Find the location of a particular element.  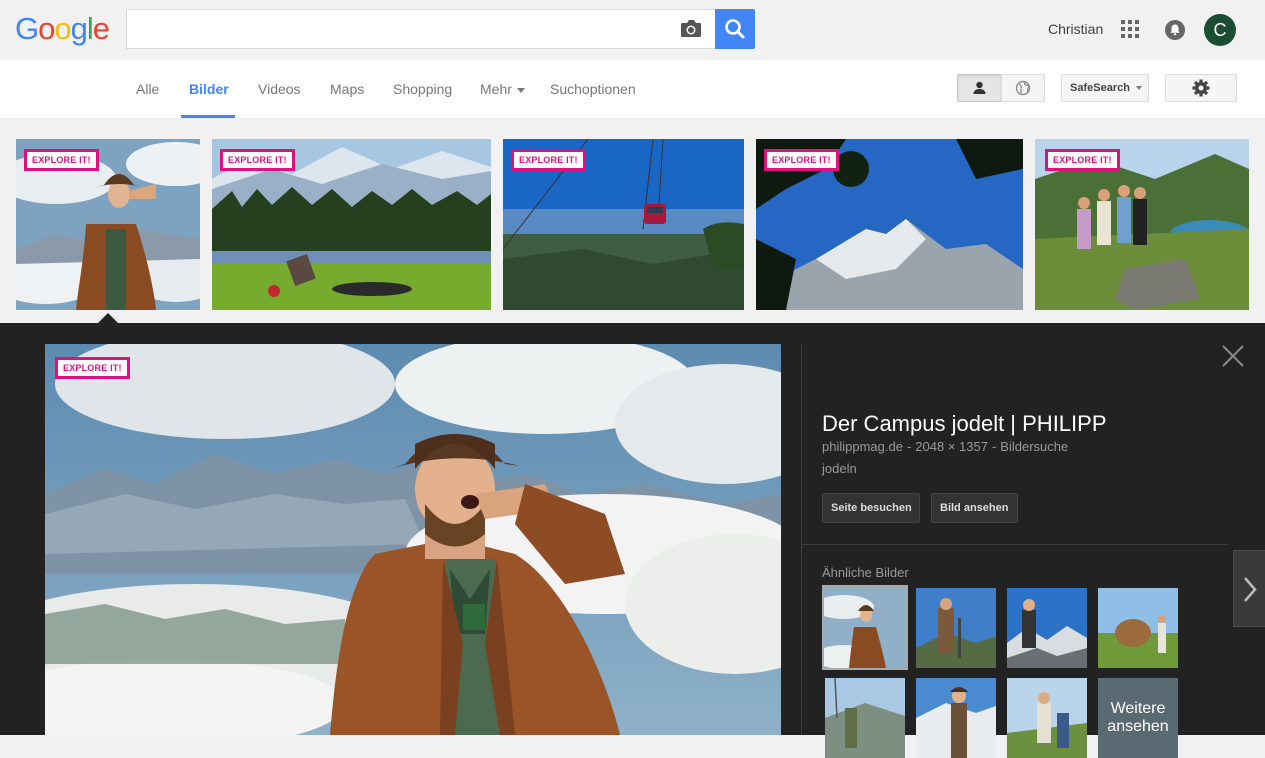

logo-letter: e is located at coordinates (101, 28).